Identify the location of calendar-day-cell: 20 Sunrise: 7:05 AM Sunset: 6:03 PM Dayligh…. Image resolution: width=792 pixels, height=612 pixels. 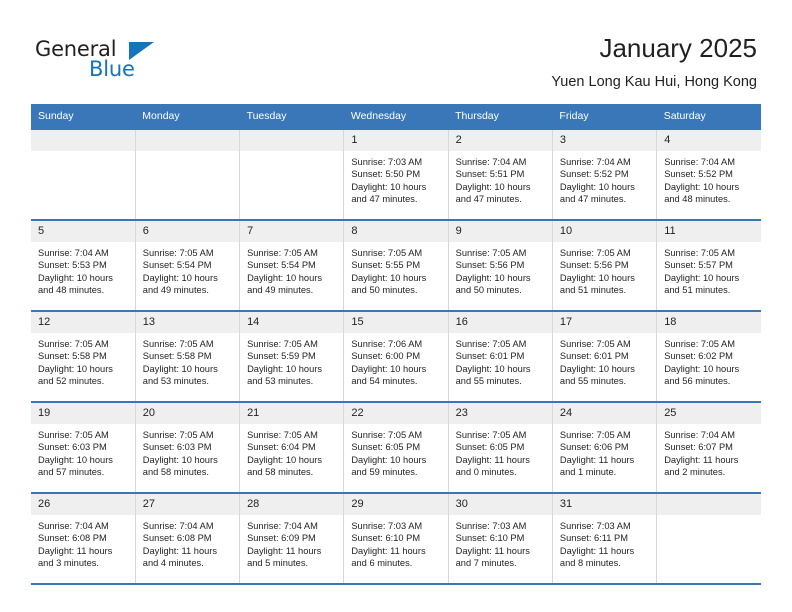
(187, 447).